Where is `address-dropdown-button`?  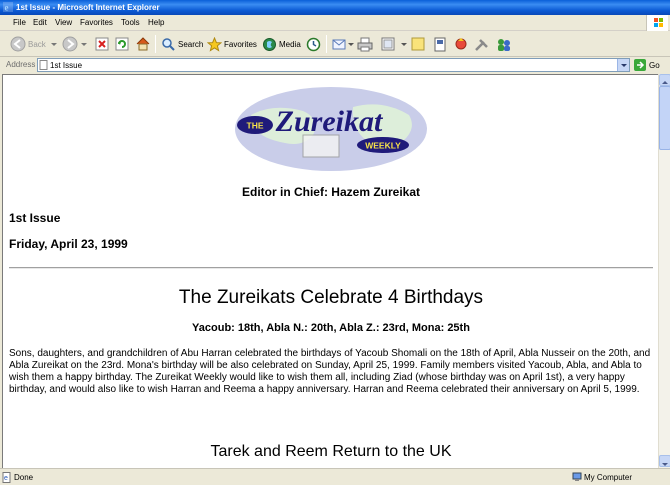
address-dropdown-button is located at coordinates (623, 65).